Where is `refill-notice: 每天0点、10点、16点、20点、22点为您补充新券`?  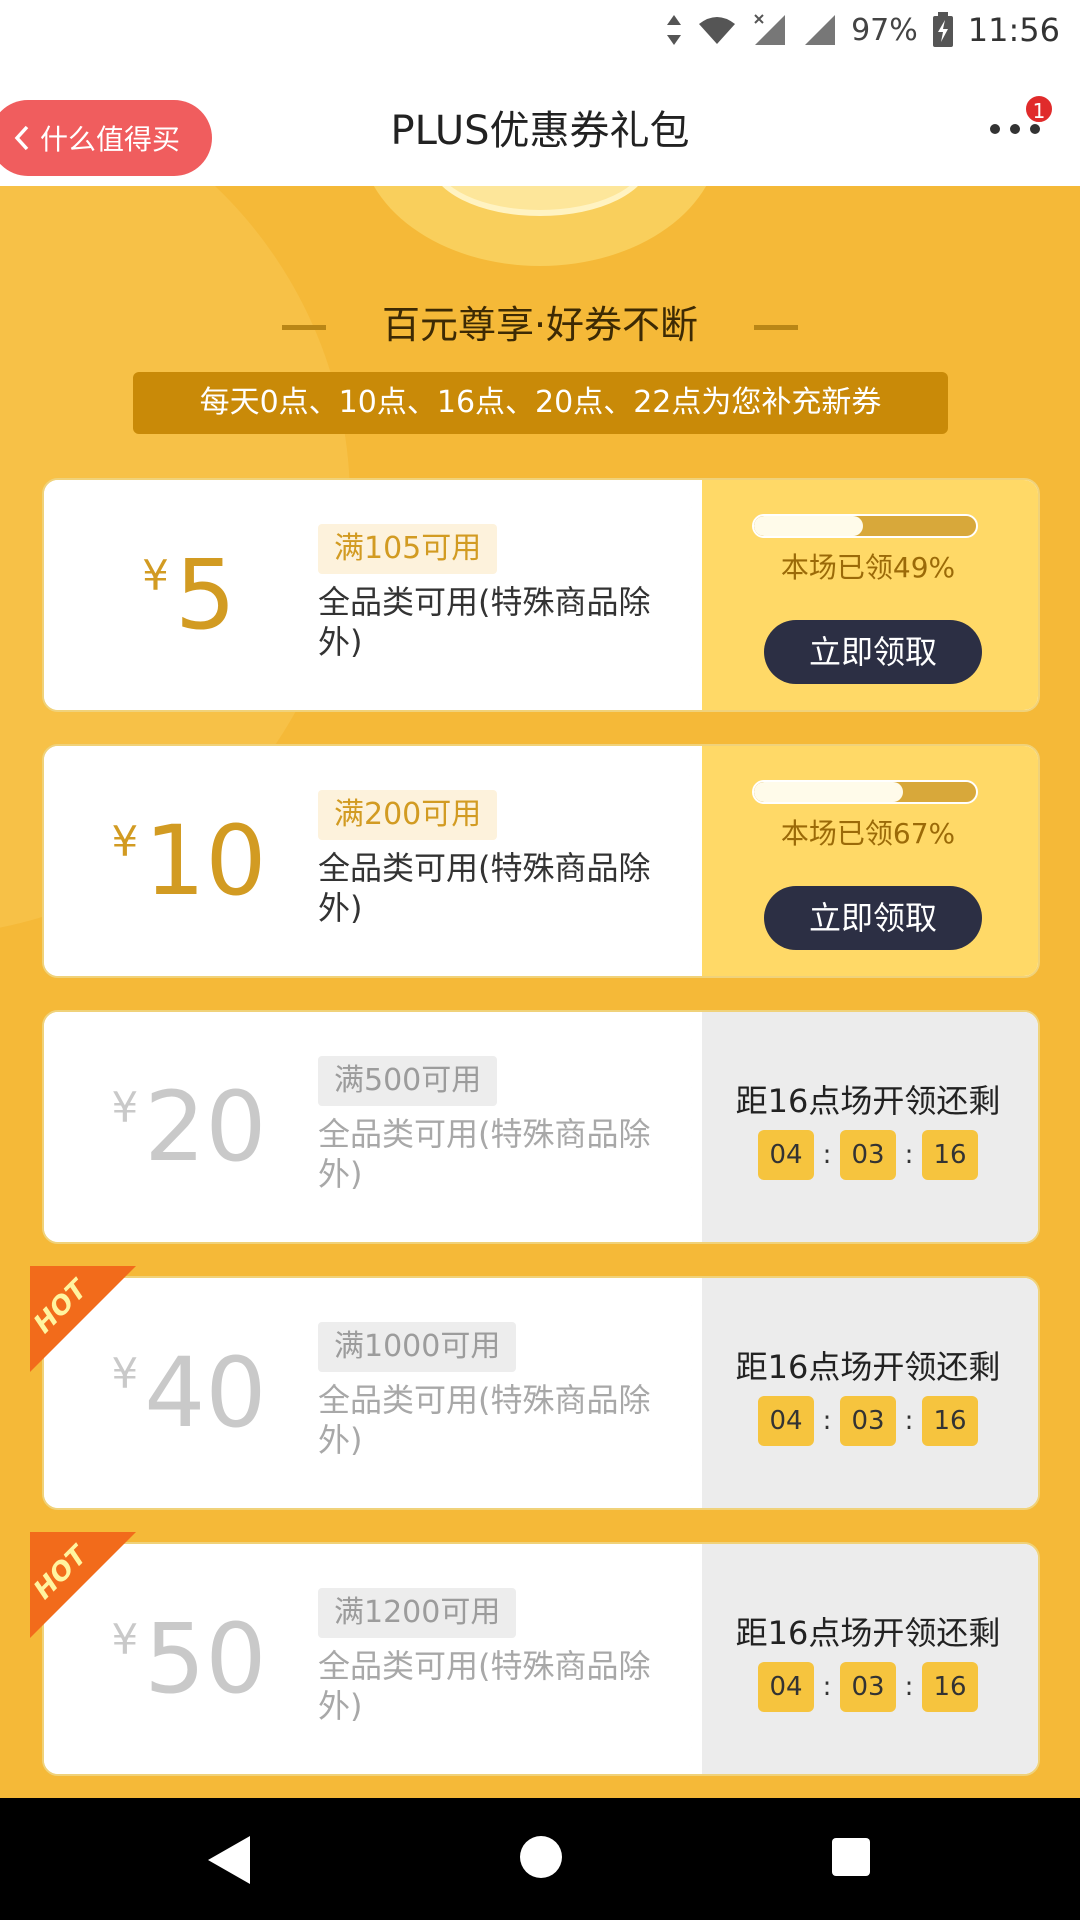 refill-notice: 每天0点、10点、16点、20点、22点为您补充新券 is located at coordinates (540, 403).